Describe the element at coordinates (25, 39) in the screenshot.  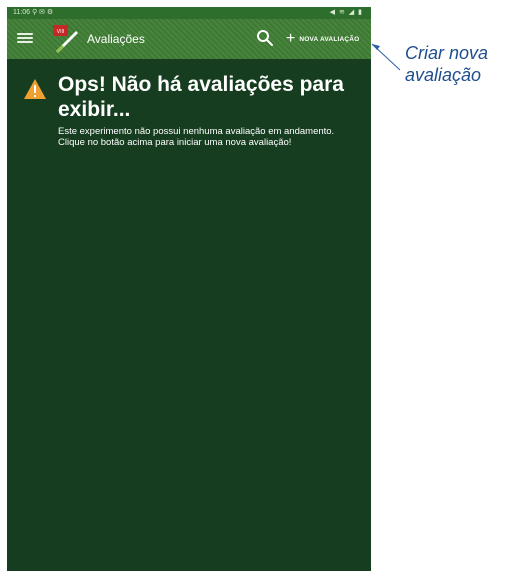
I see `menu-icon` at that location.